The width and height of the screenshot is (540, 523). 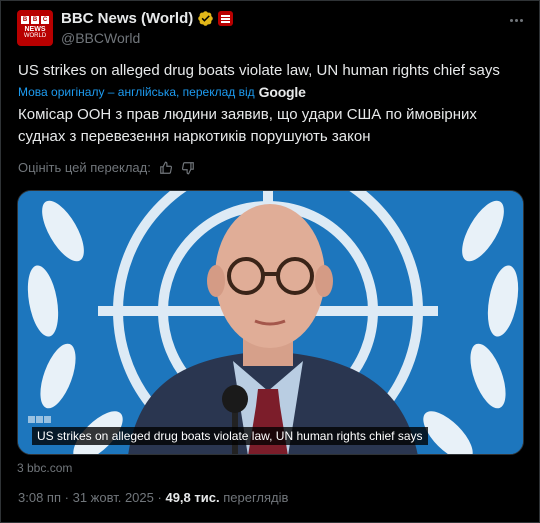 I want to click on link-source: 3 bbc.com, so click(x=44, y=468).